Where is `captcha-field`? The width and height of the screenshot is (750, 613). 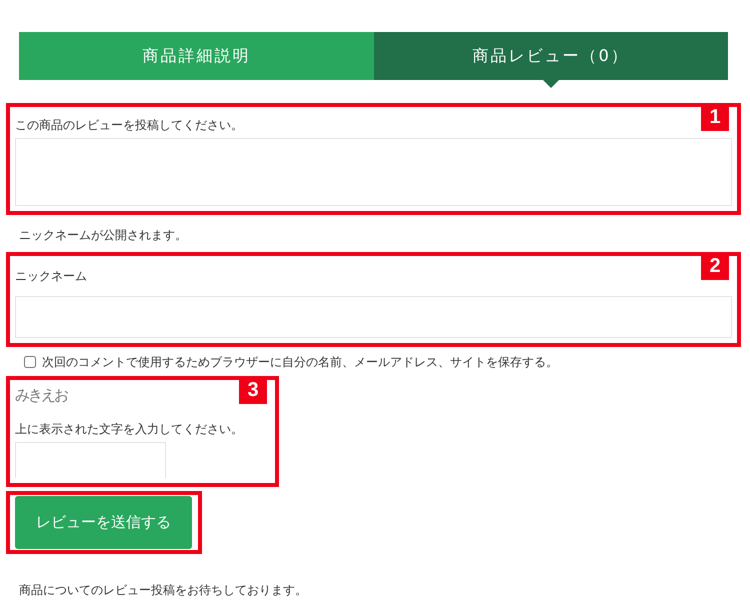 captcha-field is located at coordinates (90, 460).